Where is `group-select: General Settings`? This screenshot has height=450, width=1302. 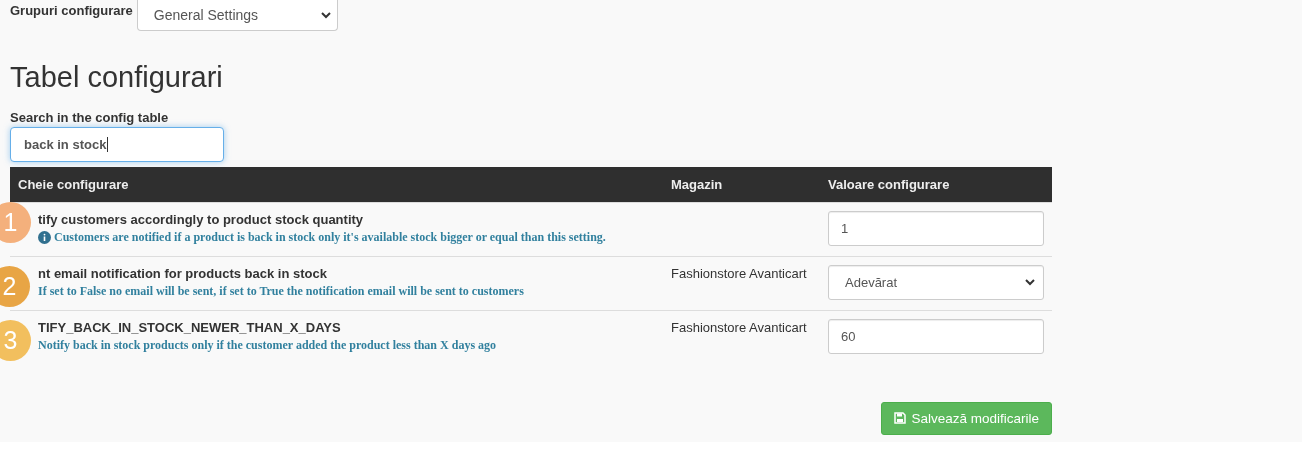 group-select: General Settings is located at coordinates (237, 15).